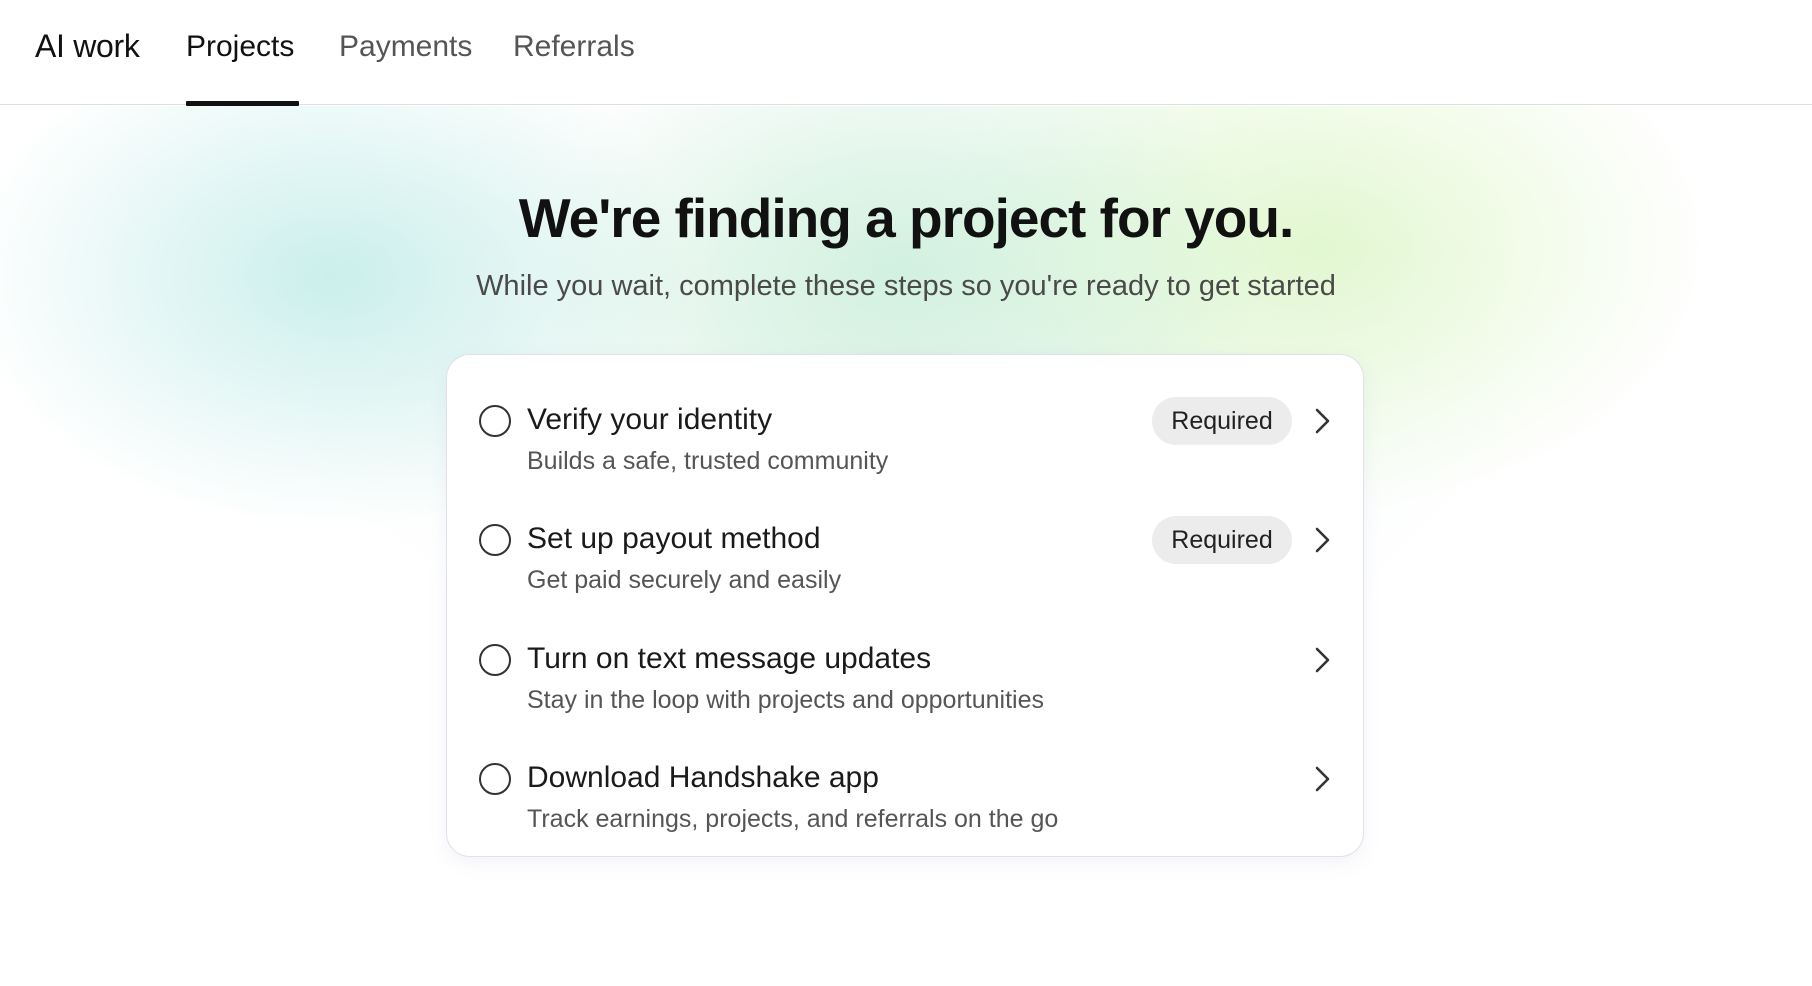  Describe the element at coordinates (708, 461) in the screenshot. I see `step-description: Builds a safe, trusted community` at that location.